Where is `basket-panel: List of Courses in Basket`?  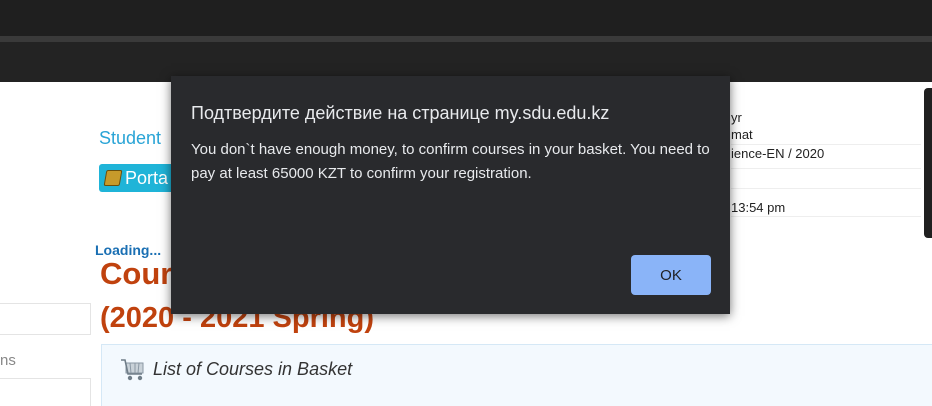 basket-panel: List of Courses in Basket is located at coordinates (516, 375).